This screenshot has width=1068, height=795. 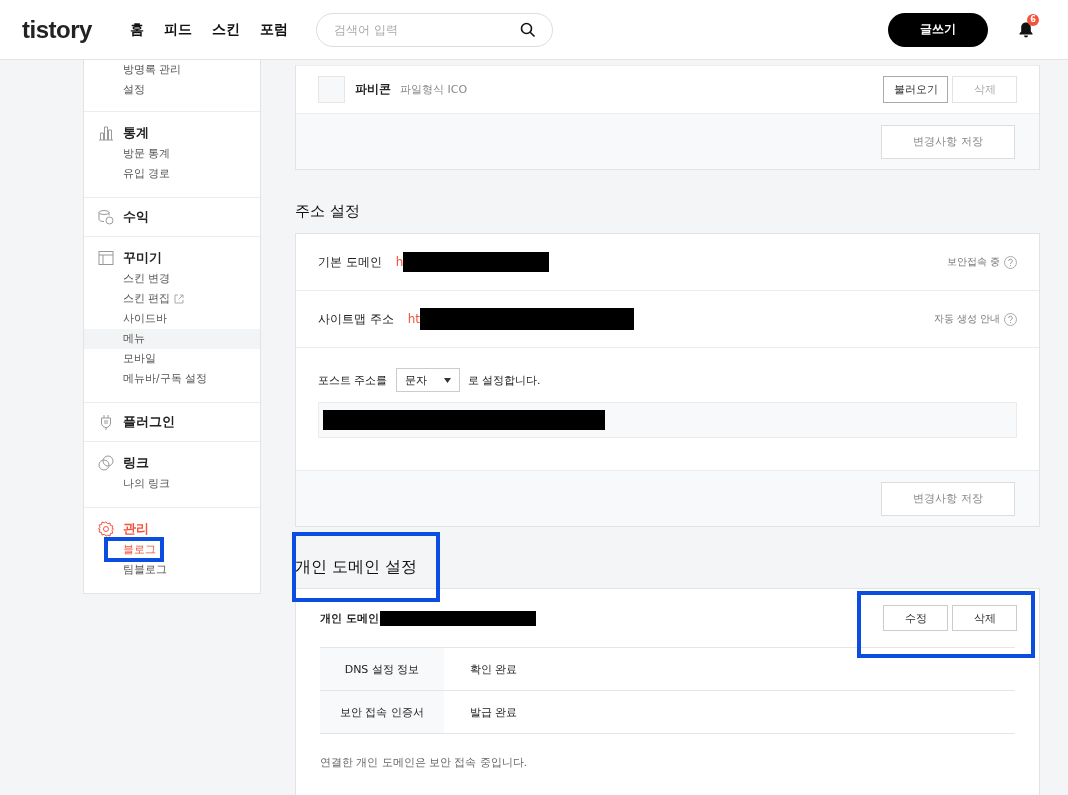 What do you see at coordinates (106, 258) in the screenshot?
I see `layout-icon` at bounding box center [106, 258].